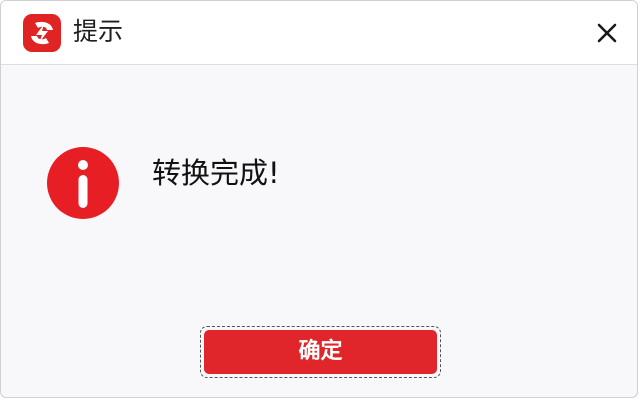 This screenshot has height=400, width=640. What do you see at coordinates (216, 173) in the screenshot?
I see `message-text: 转换完成!` at bounding box center [216, 173].